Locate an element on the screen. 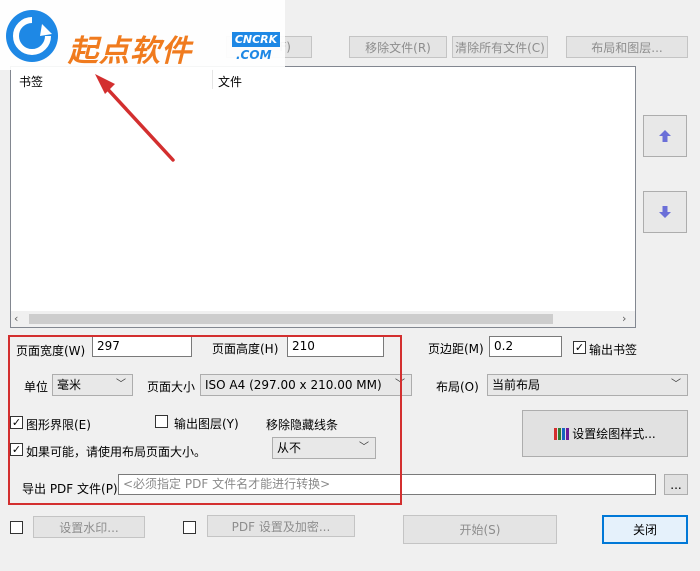 The width and height of the screenshot is (700, 571). unit-value: 毫米 is located at coordinates (69, 385).